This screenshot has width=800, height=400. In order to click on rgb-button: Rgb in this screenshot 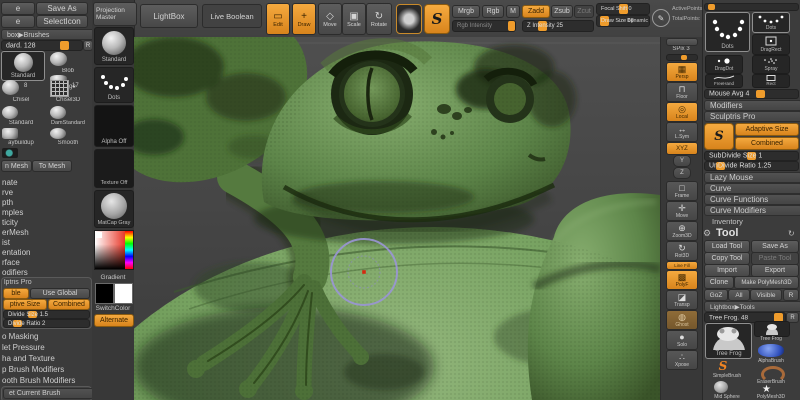, I will do `click(493, 11)`.